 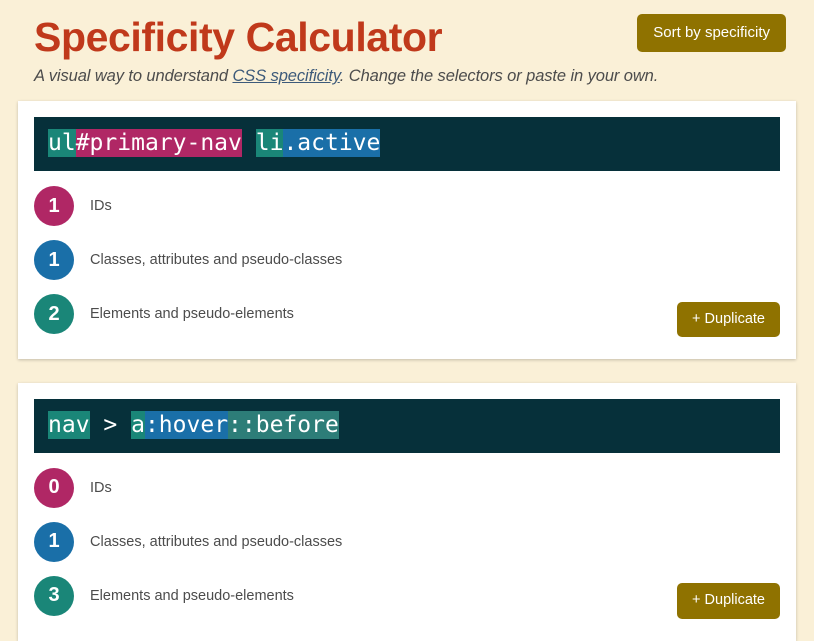 What do you see at coordinates (711, 33) in the screenshot?
I see `sort-by-specificity-button: Sort by specificity` at bounding box center [711, 33].